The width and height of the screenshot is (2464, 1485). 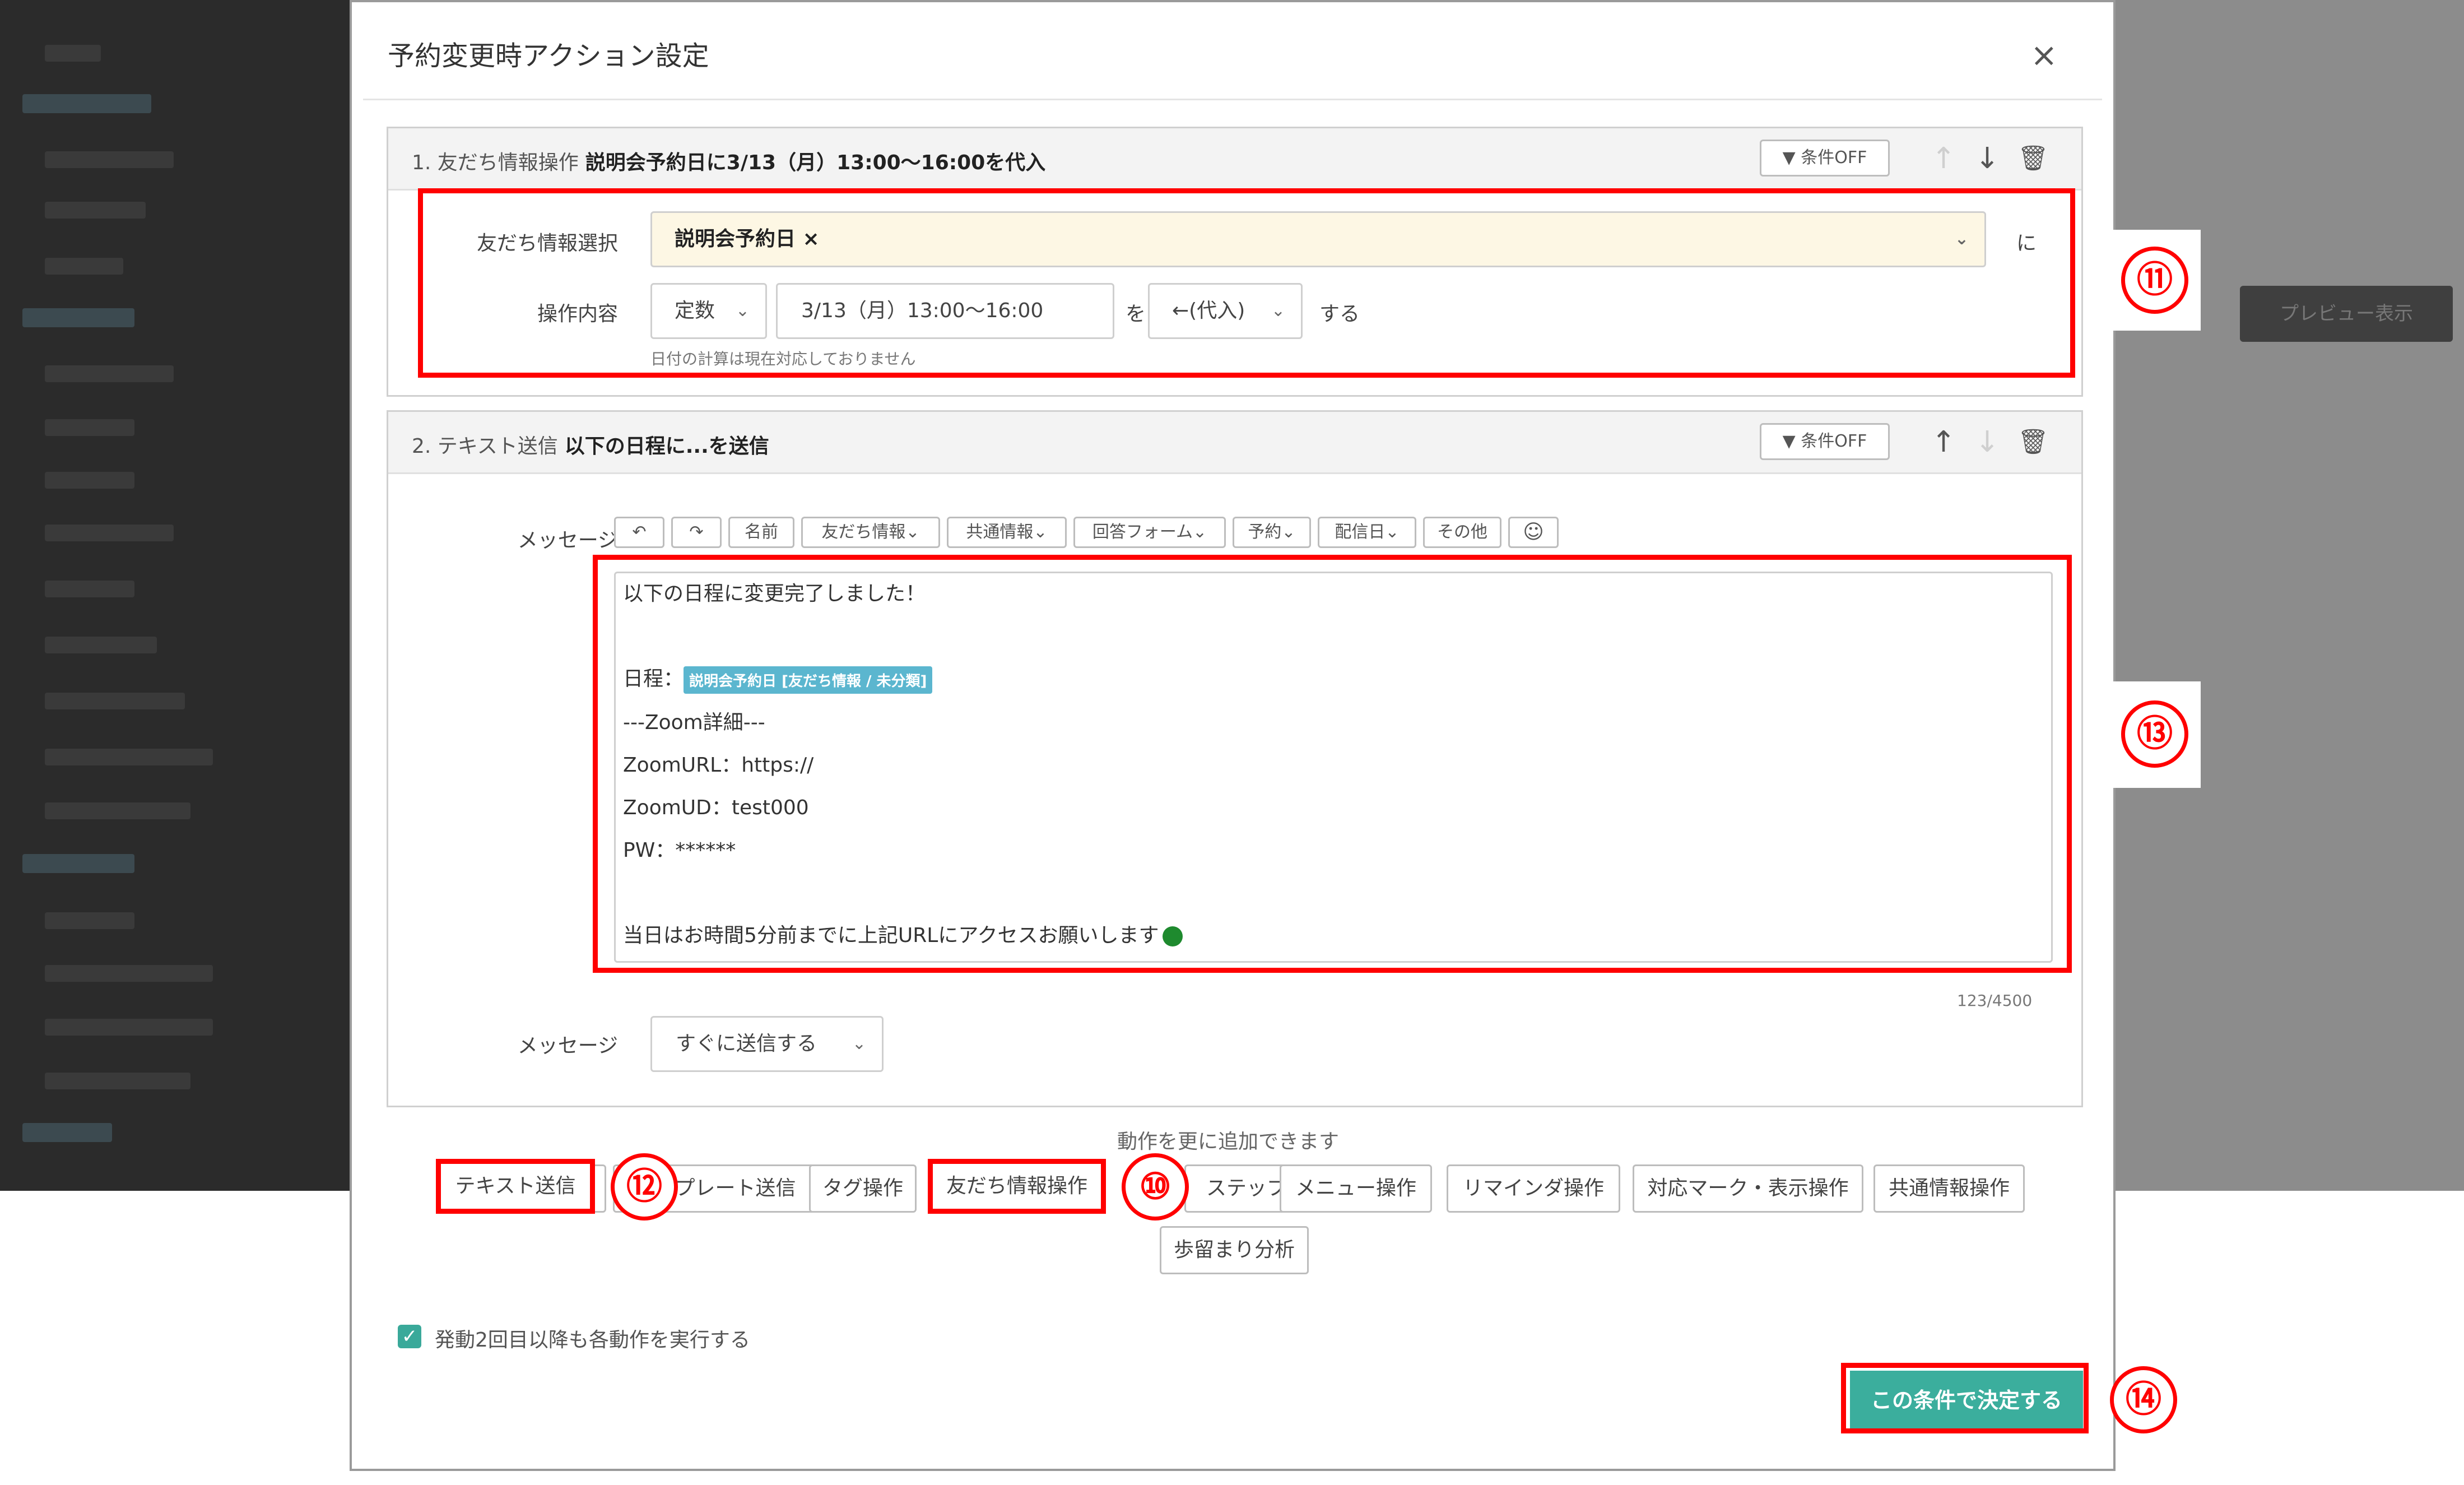 I want to click on add-actions-hint: 動作を更に追加できます, so click(x=1228, y=1141).